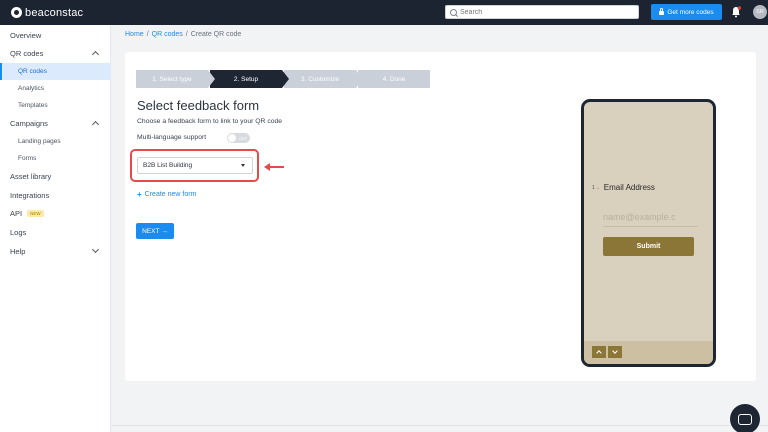  Describe the element at coordinates (55, 88) in the screenshot. I see `sidebar-subitem-analytics: Analytics` at that location.